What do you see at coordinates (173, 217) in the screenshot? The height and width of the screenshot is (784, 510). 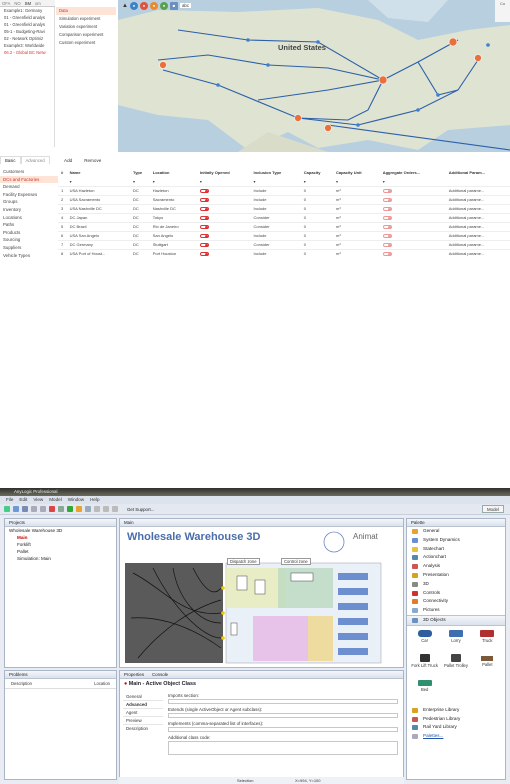 I see `table-cell: Tokyo` at bounding box center [173, 217].